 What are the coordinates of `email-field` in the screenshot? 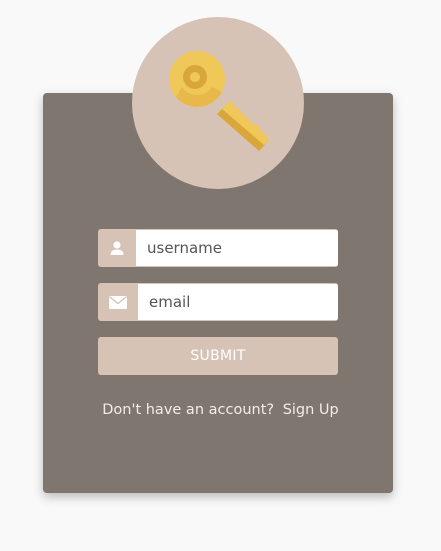 It's located at (218, 302).